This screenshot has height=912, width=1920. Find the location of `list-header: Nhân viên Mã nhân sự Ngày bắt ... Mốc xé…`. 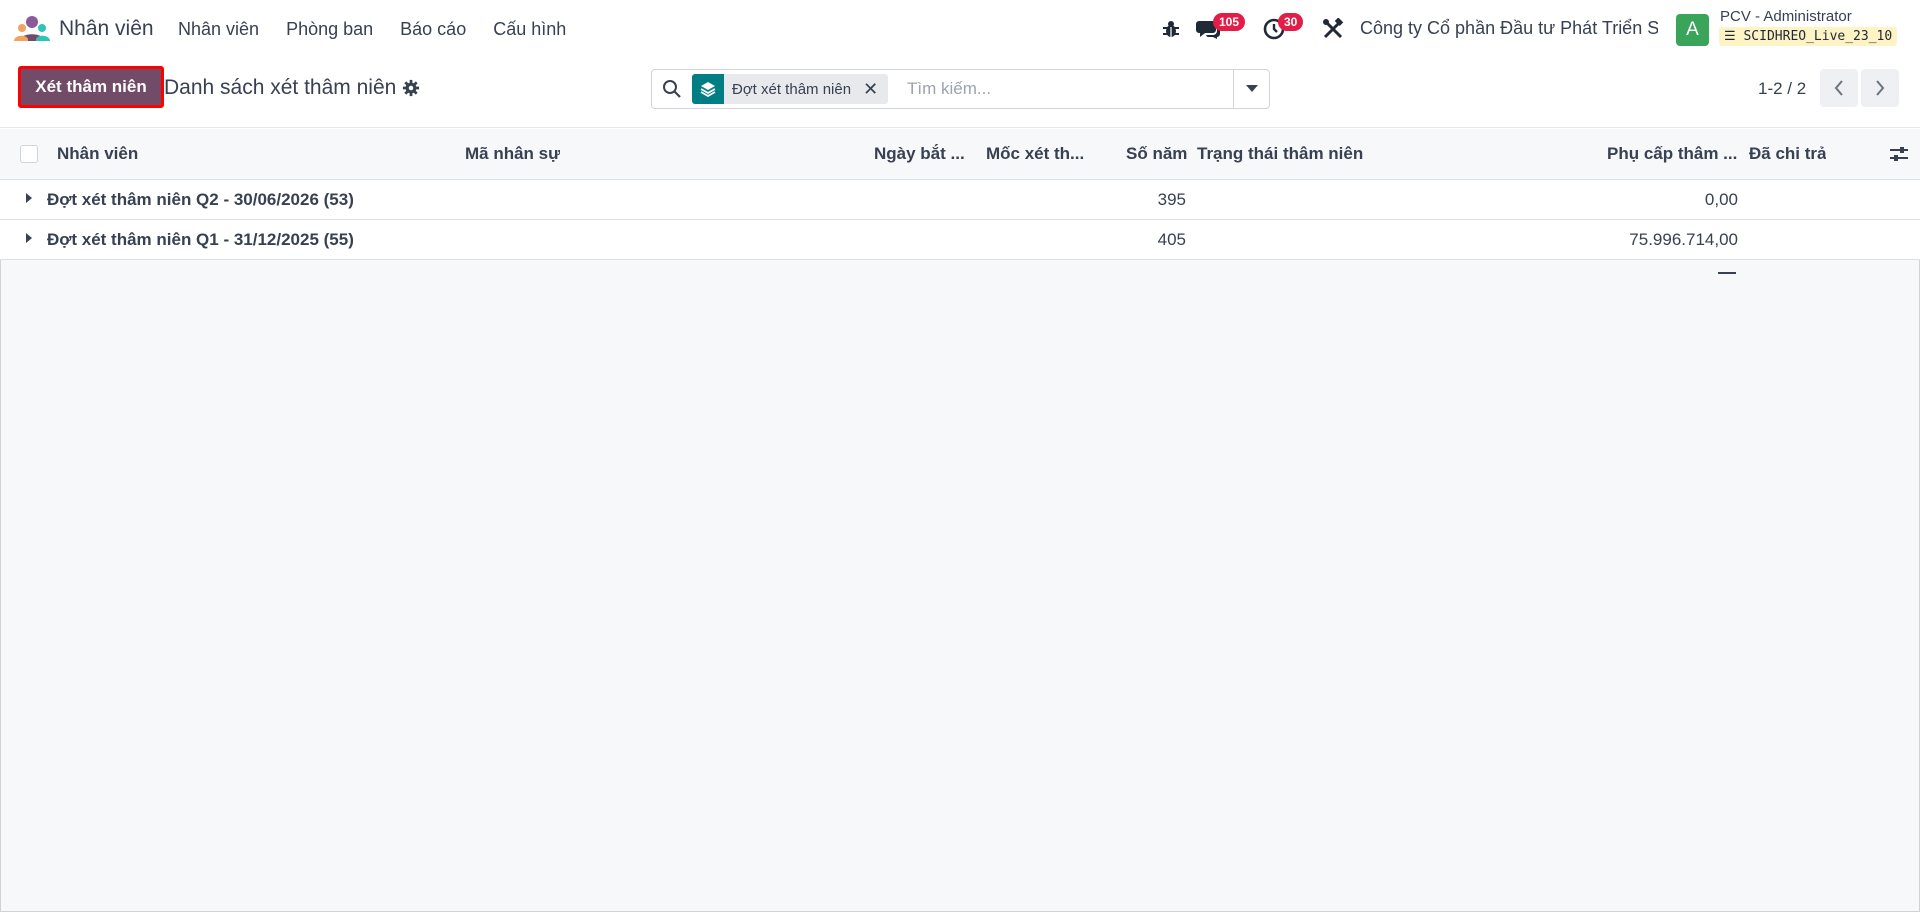

list-header: Nhân viên Mã nhân sự Ngày bắt ... Mốc xé… is located at coordinates (960, 154).